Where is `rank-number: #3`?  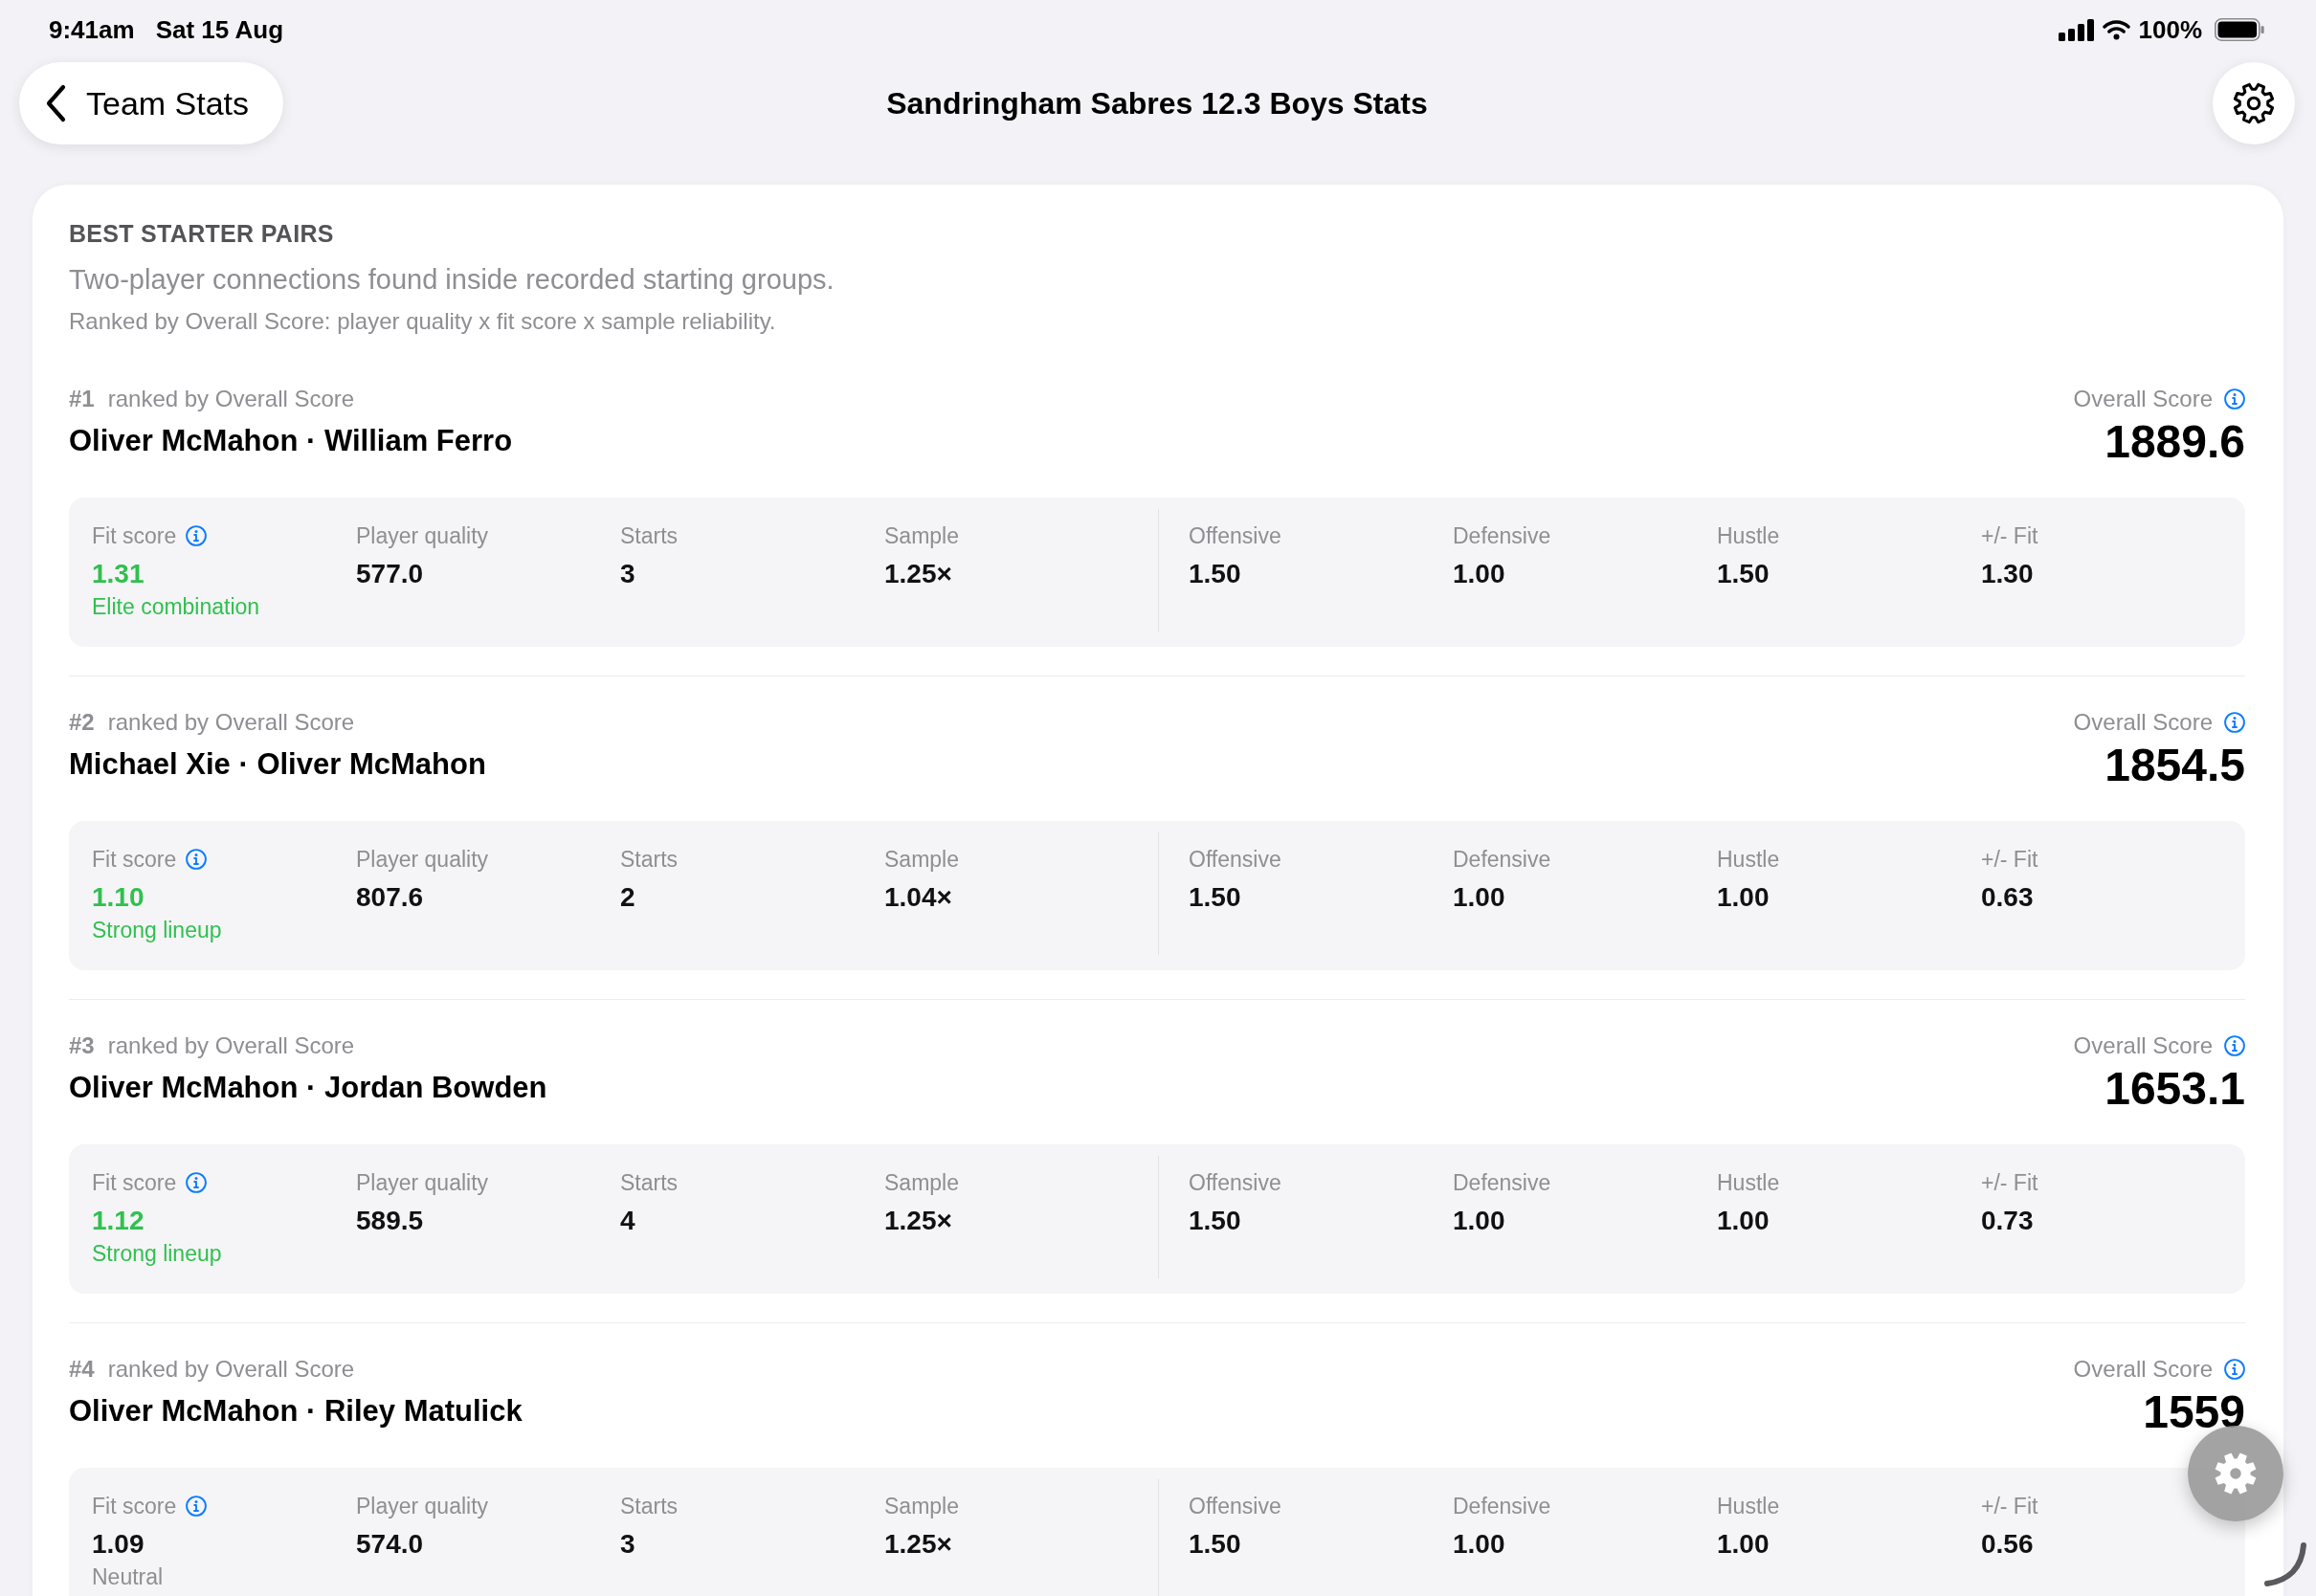
rank-number: #3 is located at coordinates (82, 1046).